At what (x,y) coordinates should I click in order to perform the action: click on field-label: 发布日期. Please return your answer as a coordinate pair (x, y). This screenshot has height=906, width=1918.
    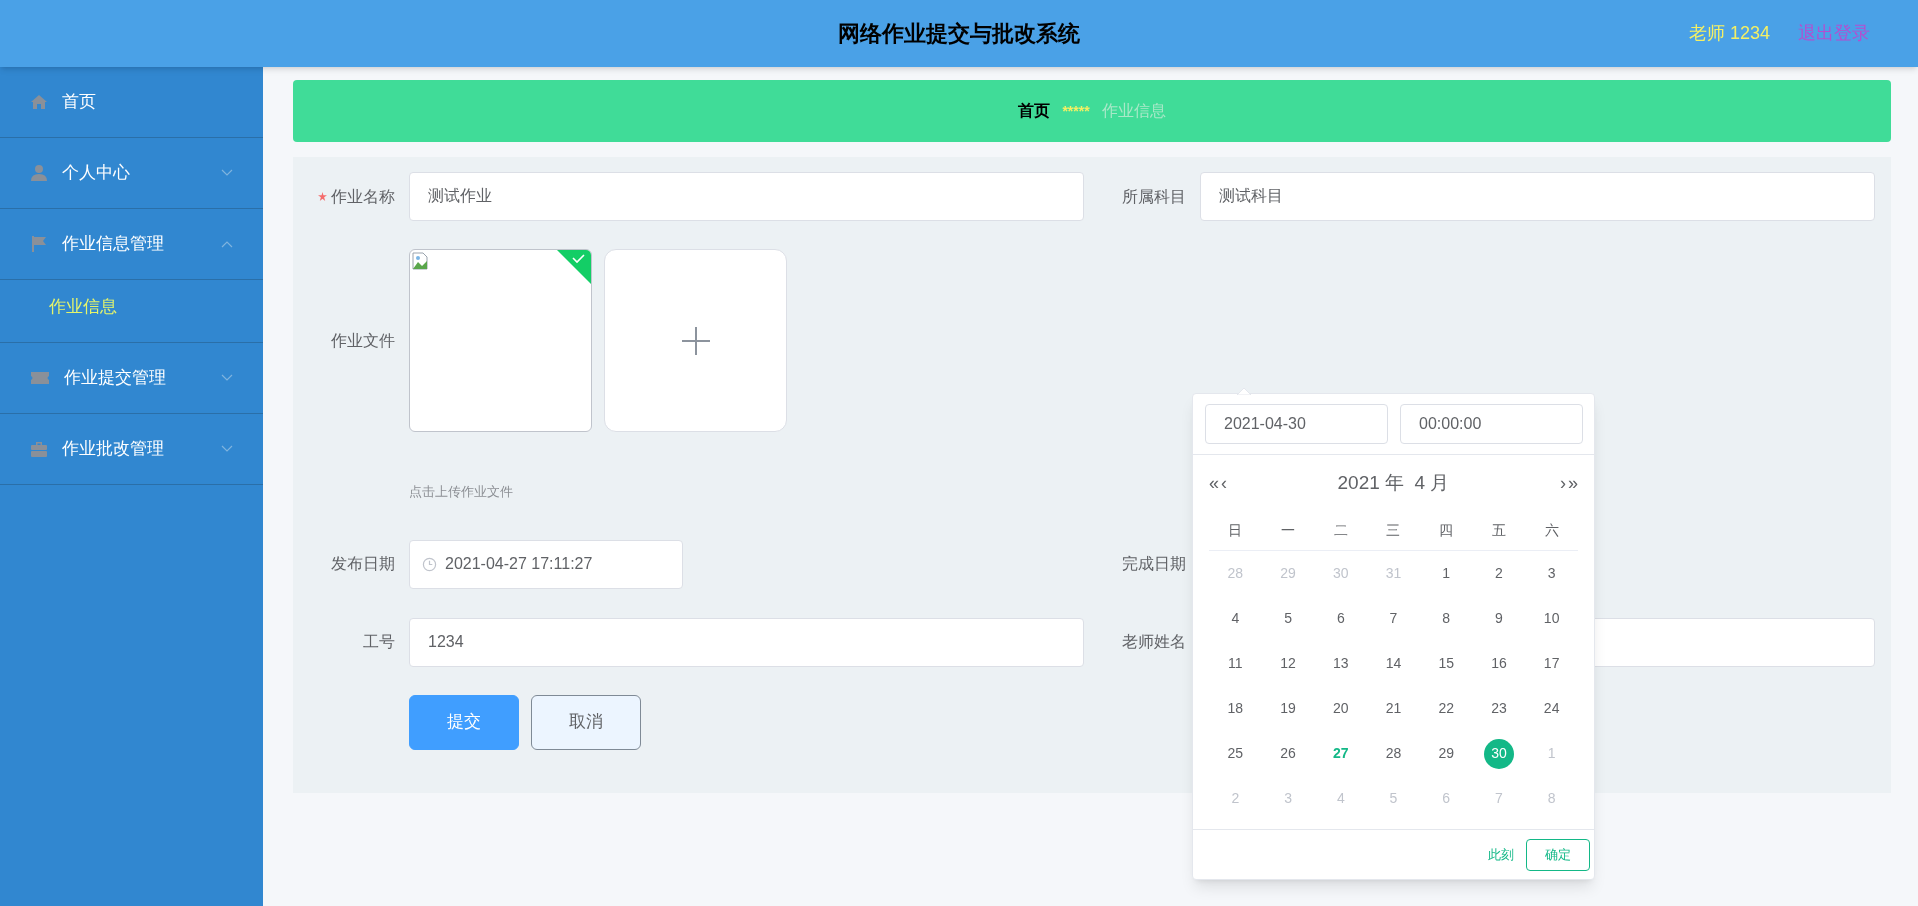
    Looking at the image, I should click on (363, 564).